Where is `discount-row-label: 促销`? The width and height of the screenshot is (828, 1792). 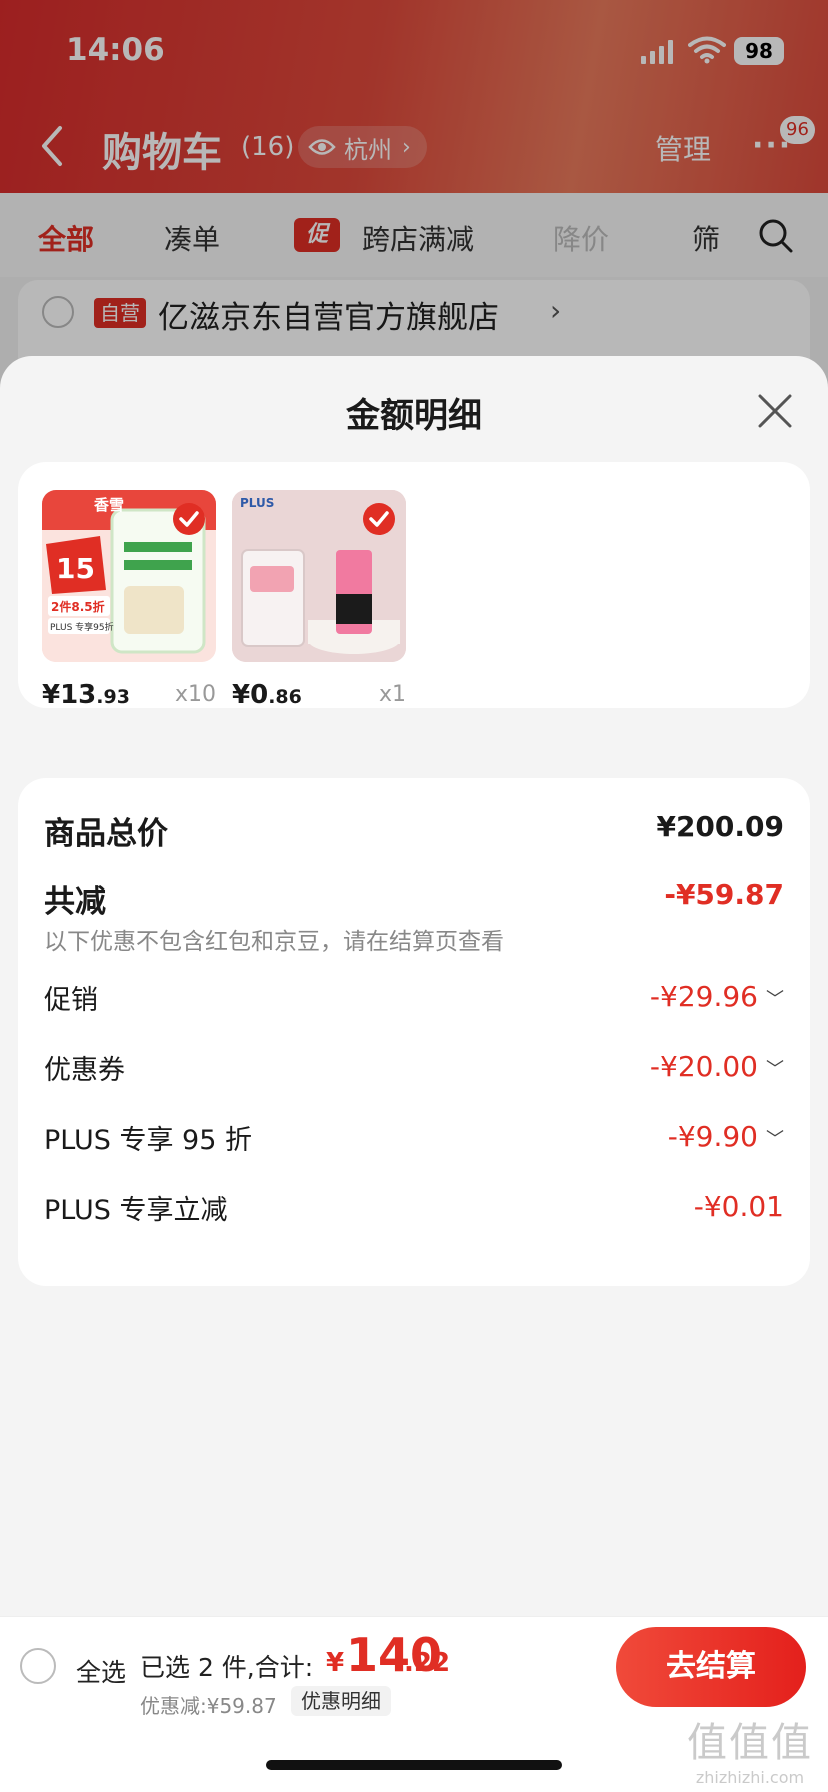 discount-row-label: 促销 is located at coordinates (71, 1000).